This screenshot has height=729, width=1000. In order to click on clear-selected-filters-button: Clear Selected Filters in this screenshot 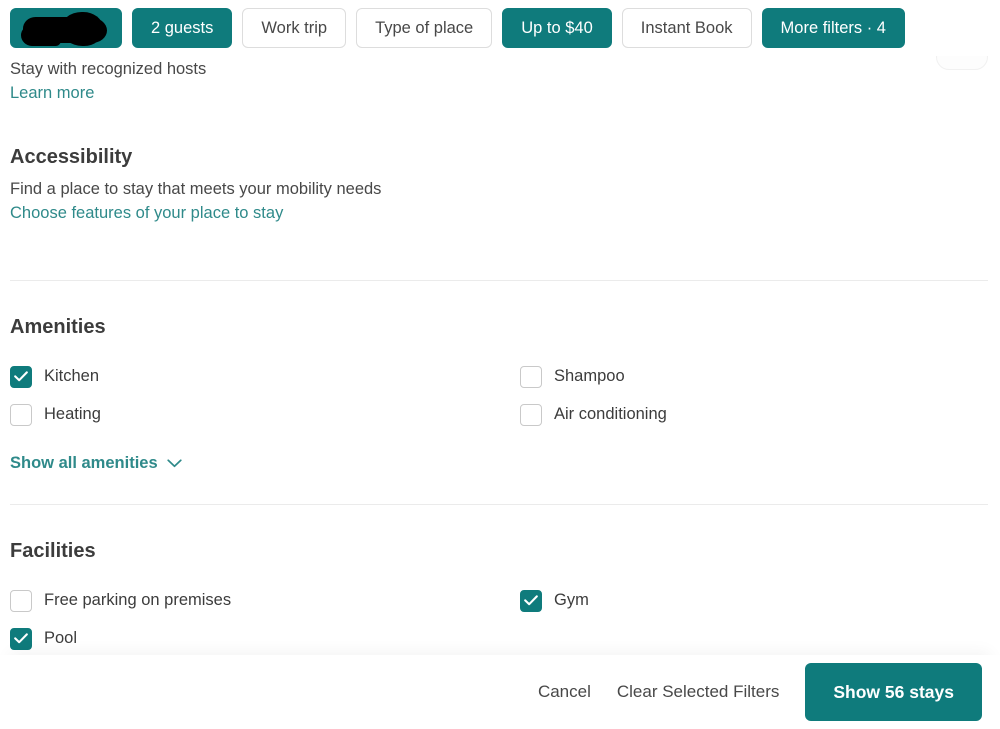, I will do `click(698, 692)`.